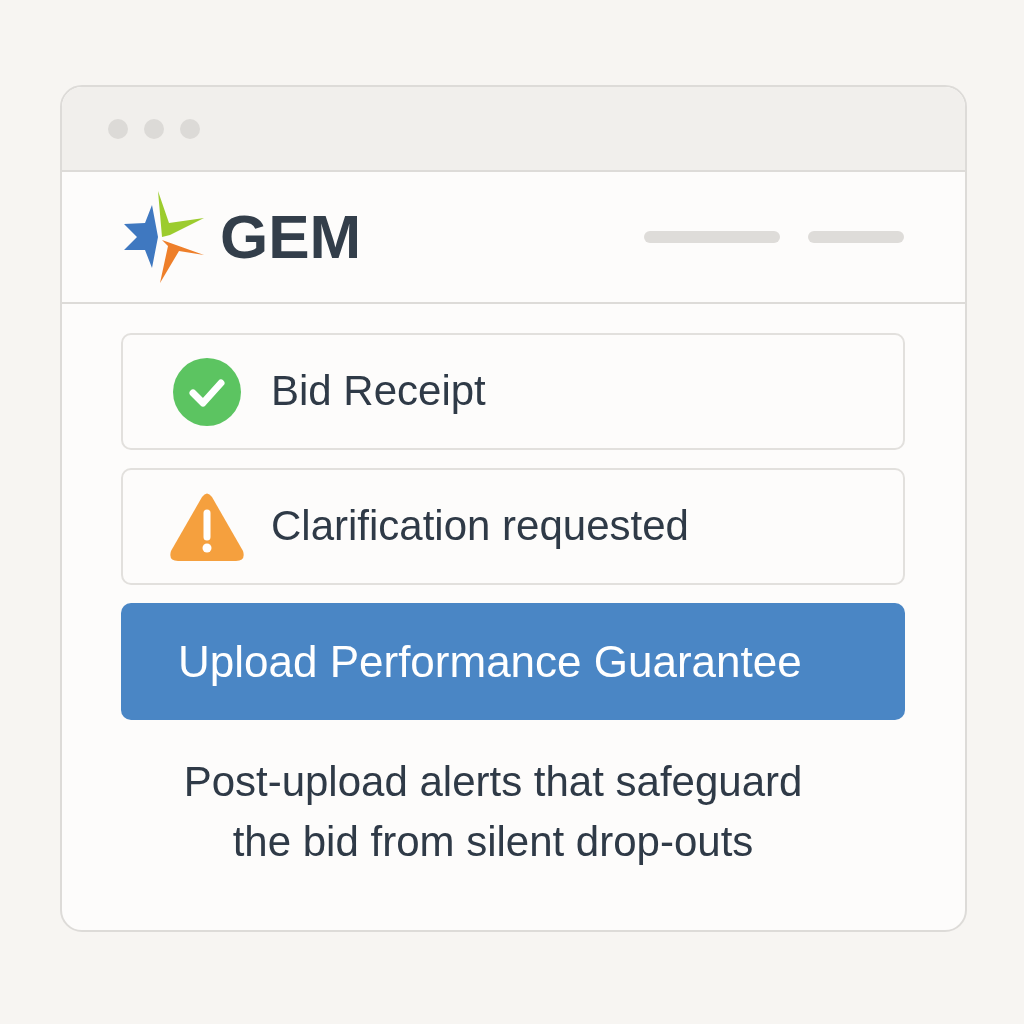 The width and height of the screenshot is (1024, 1024). Describe the element at coordinates (207, 391) in the screenshot. I see `check-circle-icon` at that location.